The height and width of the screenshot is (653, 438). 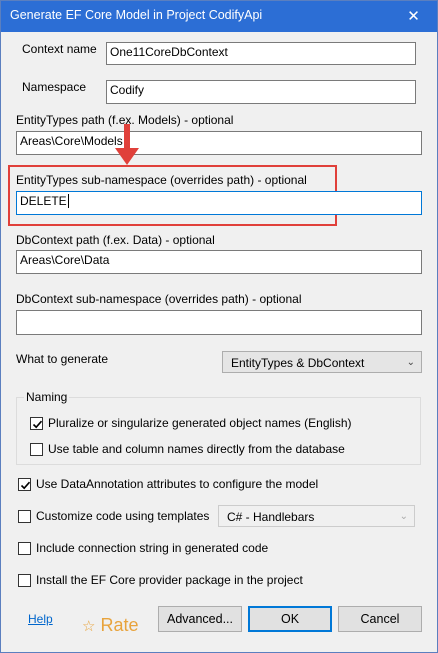 What do you see at coordinates (24, 580) in the screenshot?
I see `install-provider-checkbox` at bounding box center [24, 580].